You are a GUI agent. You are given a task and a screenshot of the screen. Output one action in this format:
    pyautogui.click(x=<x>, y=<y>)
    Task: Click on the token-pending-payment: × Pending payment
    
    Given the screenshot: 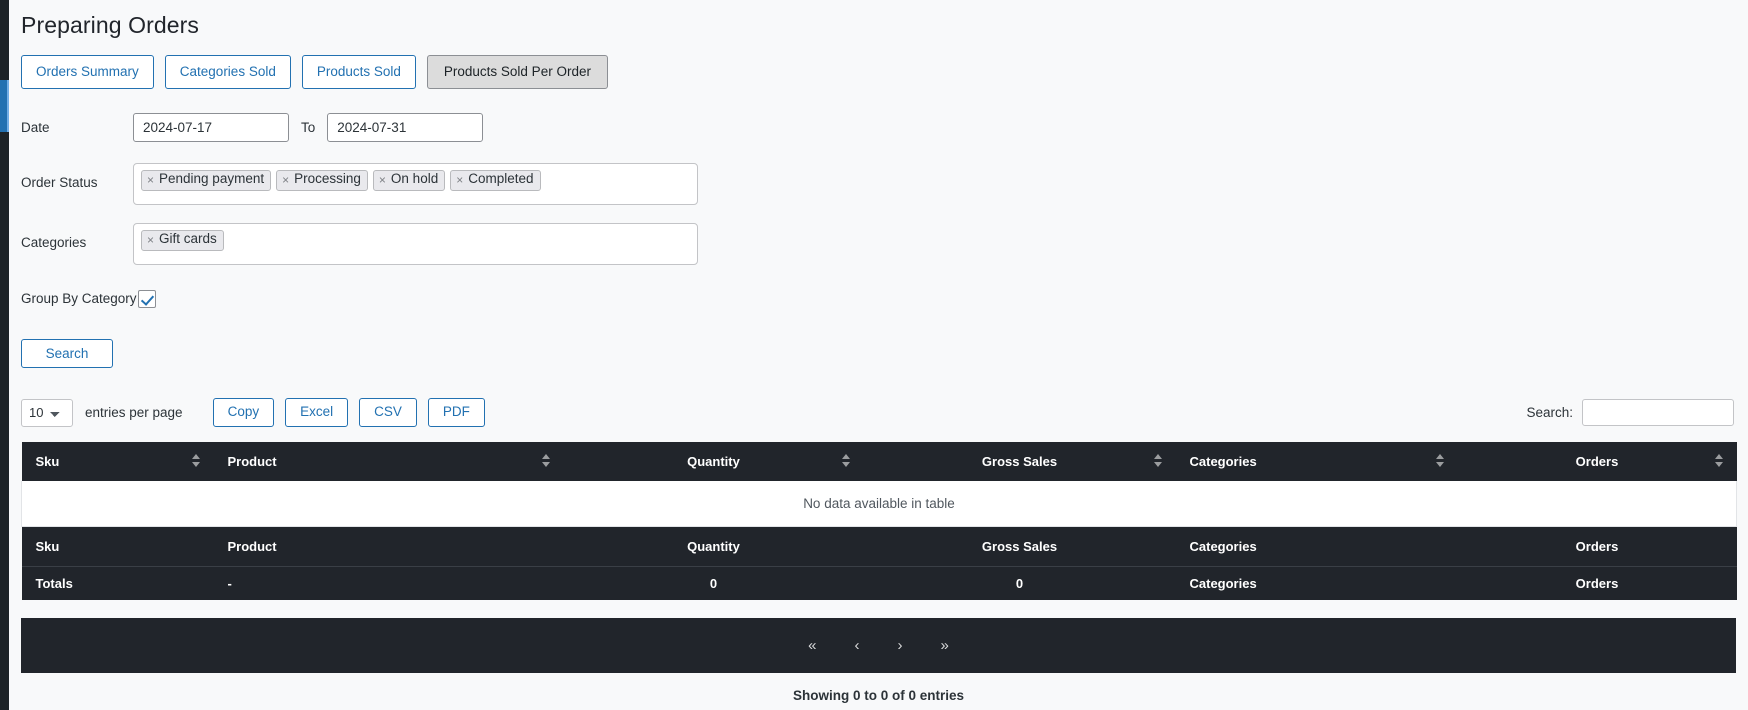 What is the action you would take?
    pyautogui.click(x=206, y=180)
    